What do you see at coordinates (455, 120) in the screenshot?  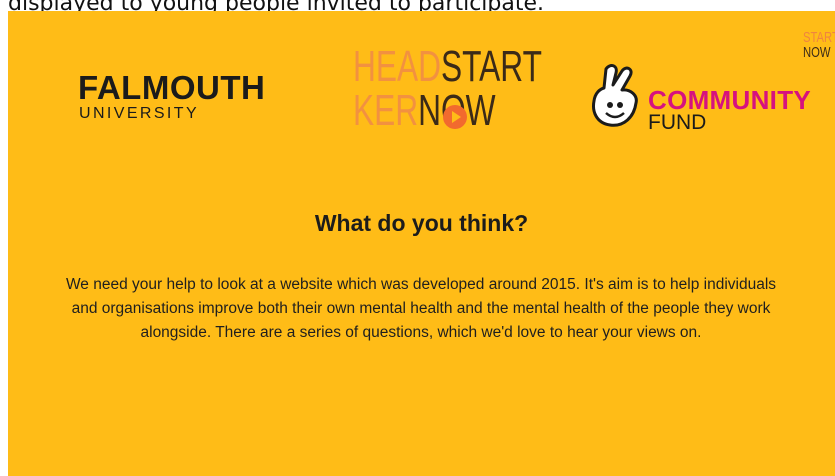 I see `play-icon` at bounding box center [455, 120].